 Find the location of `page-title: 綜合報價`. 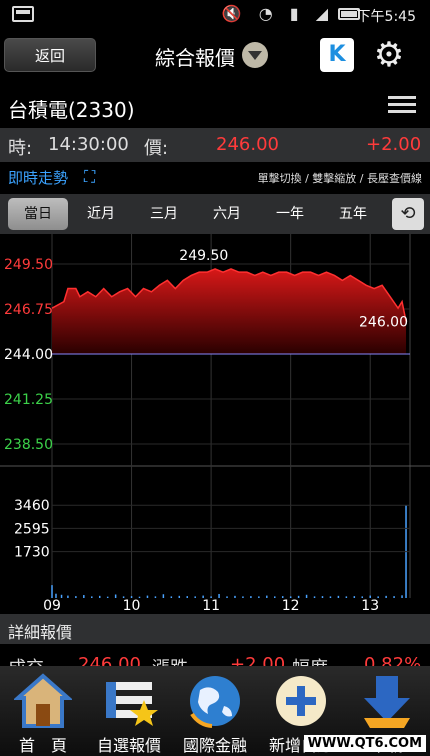

page-title: 綜合報價 is located at coordinates (195, 56).